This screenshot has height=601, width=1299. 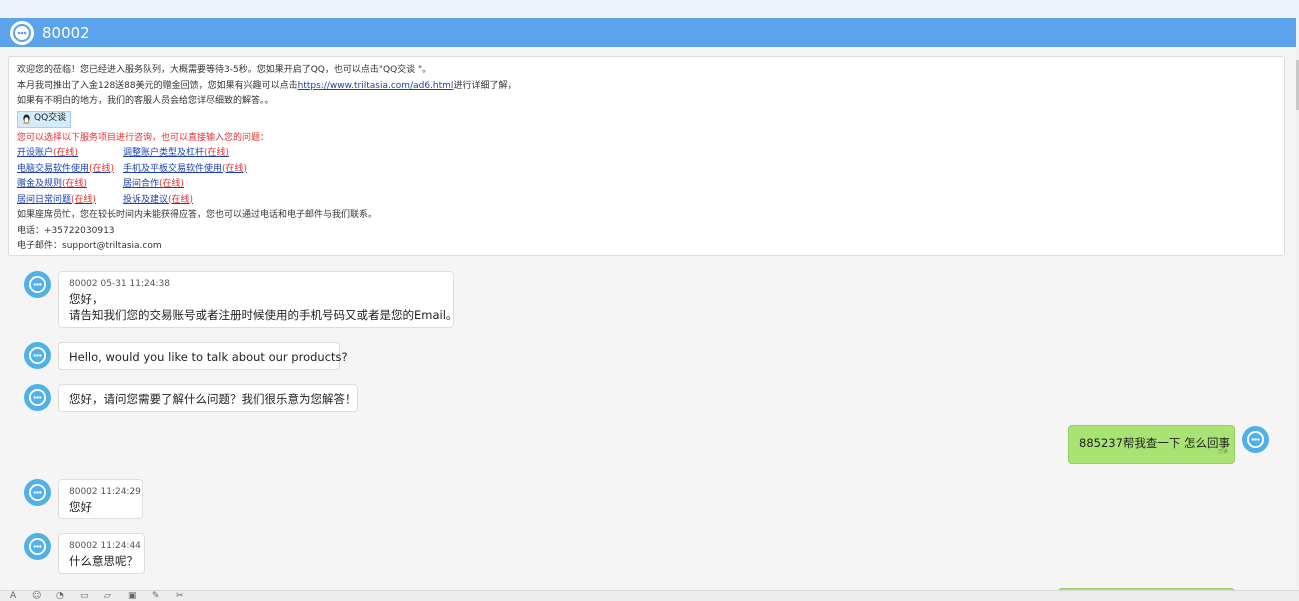 I want to click on message-meta: 80002 11:24:44, so click(x=105, y=546).